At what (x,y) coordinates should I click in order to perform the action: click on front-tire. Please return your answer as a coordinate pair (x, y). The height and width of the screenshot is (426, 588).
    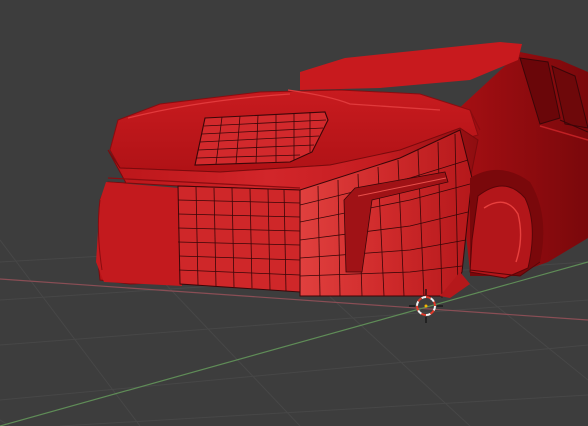
    Looking at the image, I should click on (501, 232).